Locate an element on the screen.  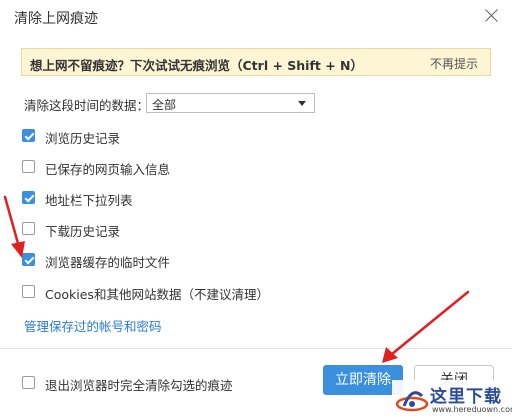
time-range-select: 全部 is located at coordinates (230, 103).